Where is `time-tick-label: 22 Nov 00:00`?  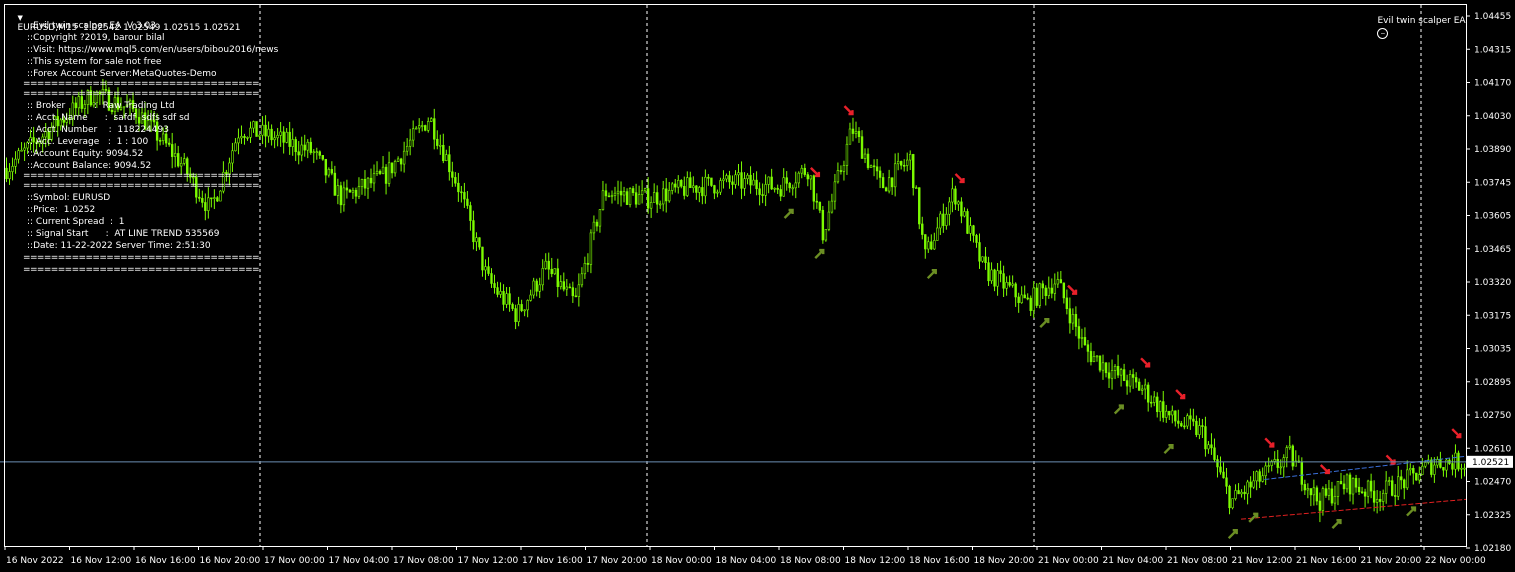
time-tick-label: 22 Nov 00:00 is located at coordinates (1455, 561).